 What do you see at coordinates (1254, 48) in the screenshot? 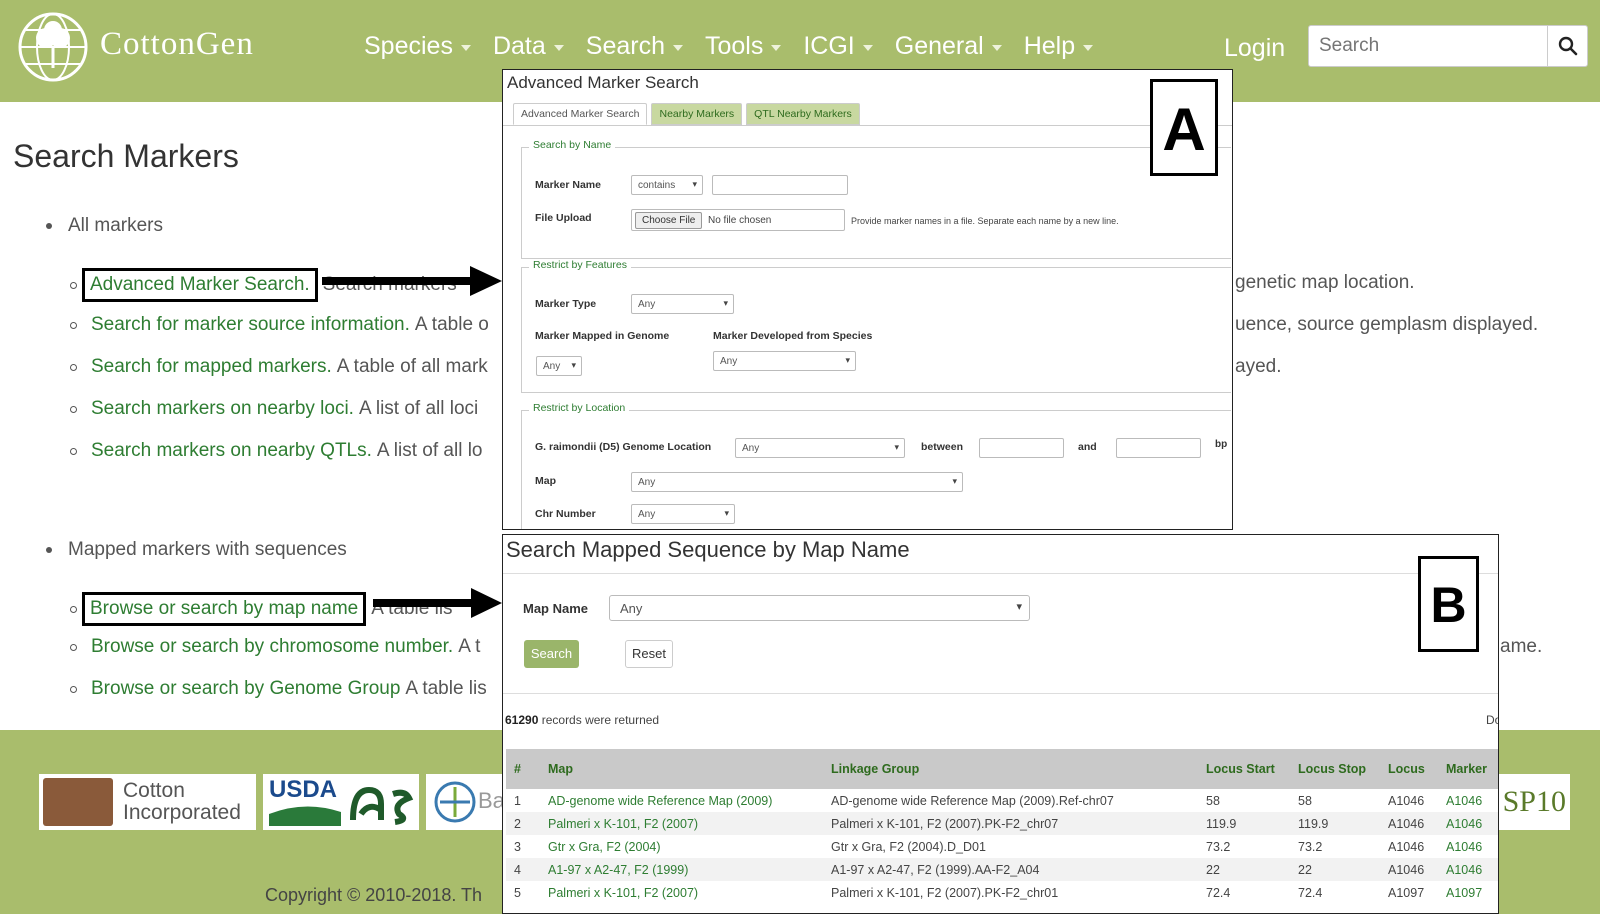
I see `login-link: Login` at bounding box center [1254, 48].